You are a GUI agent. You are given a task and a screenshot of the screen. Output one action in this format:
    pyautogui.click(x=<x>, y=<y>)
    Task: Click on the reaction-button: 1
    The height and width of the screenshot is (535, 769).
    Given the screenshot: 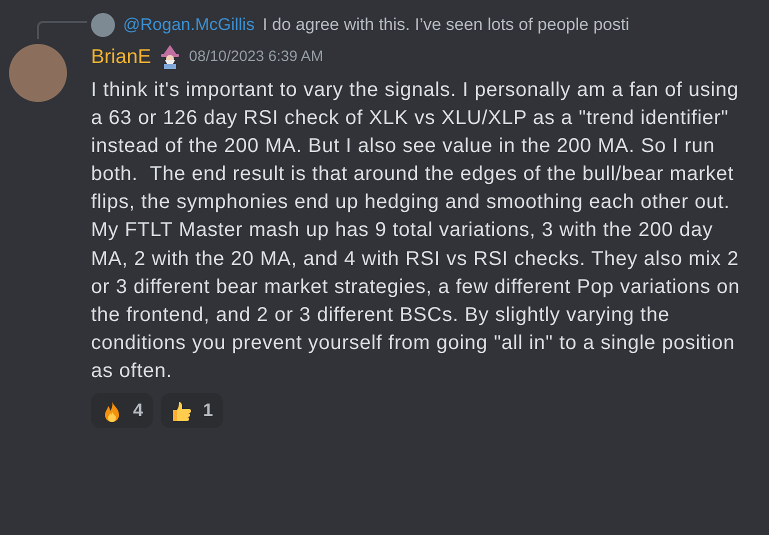 What is the action you would take?
    pyautogui.click(x=192, y=410)
    